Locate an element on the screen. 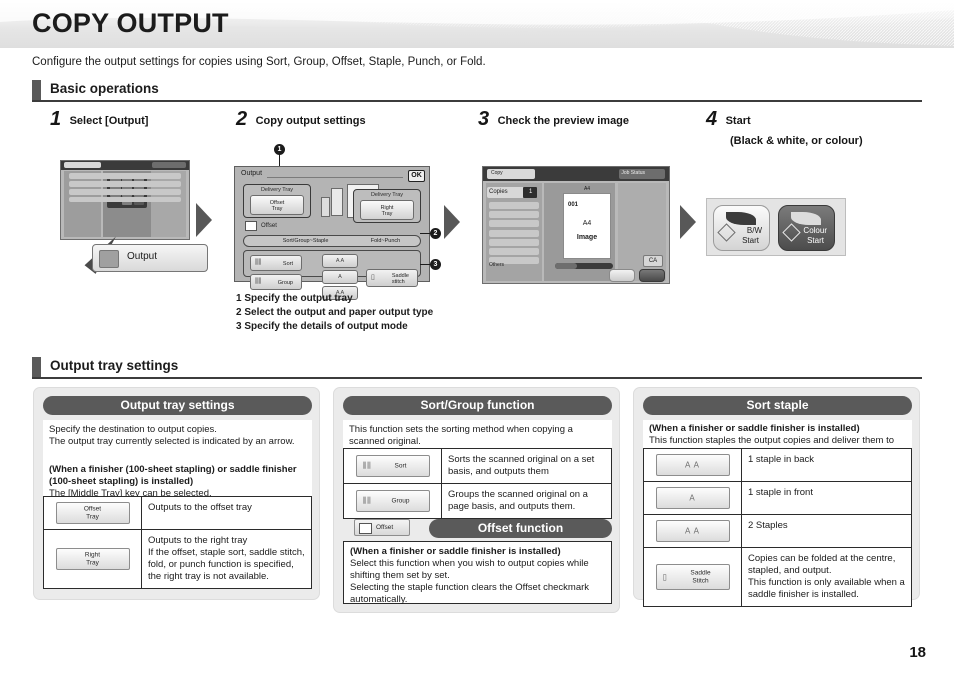 This screenshot has width=954, height=675. step-number: 4 is located at coordinates (712, 119).